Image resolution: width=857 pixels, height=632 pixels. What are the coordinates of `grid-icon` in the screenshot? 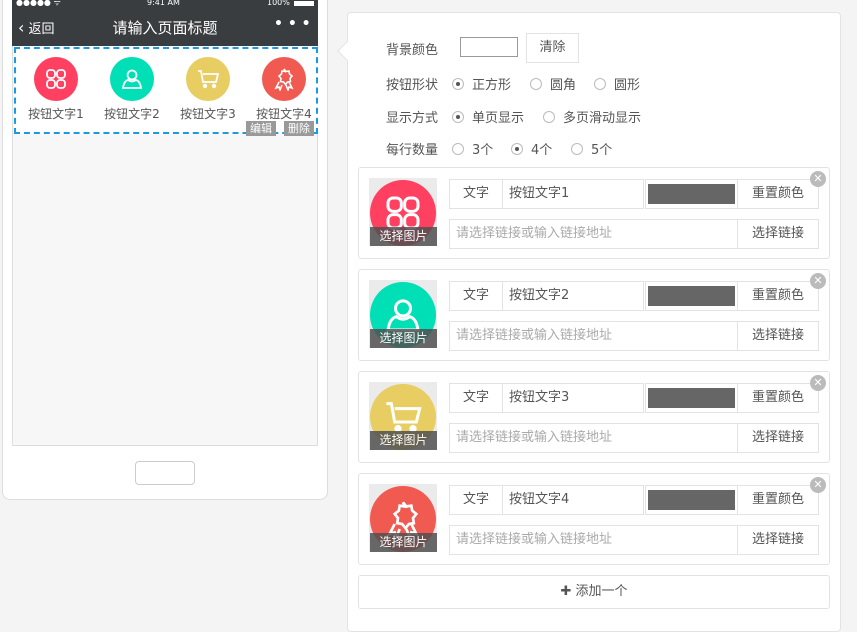 It's located at (56, 79).